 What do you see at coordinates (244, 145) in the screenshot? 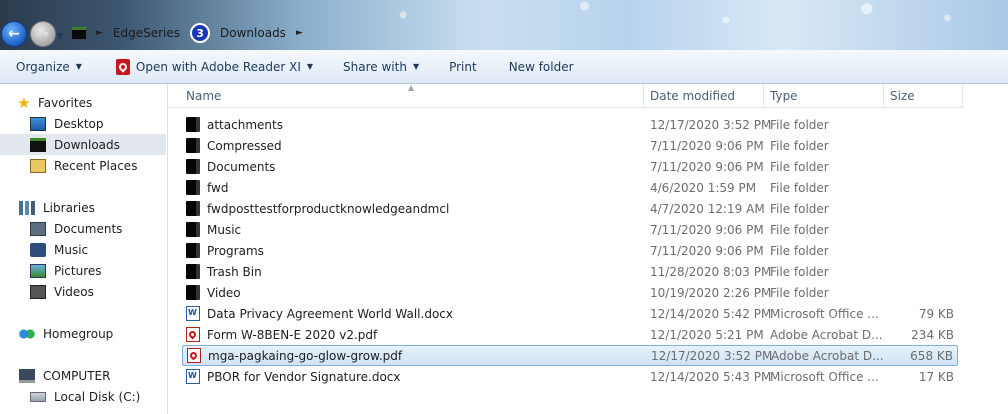
I see `file-name: Compressed` at bounding box center [244, 145].